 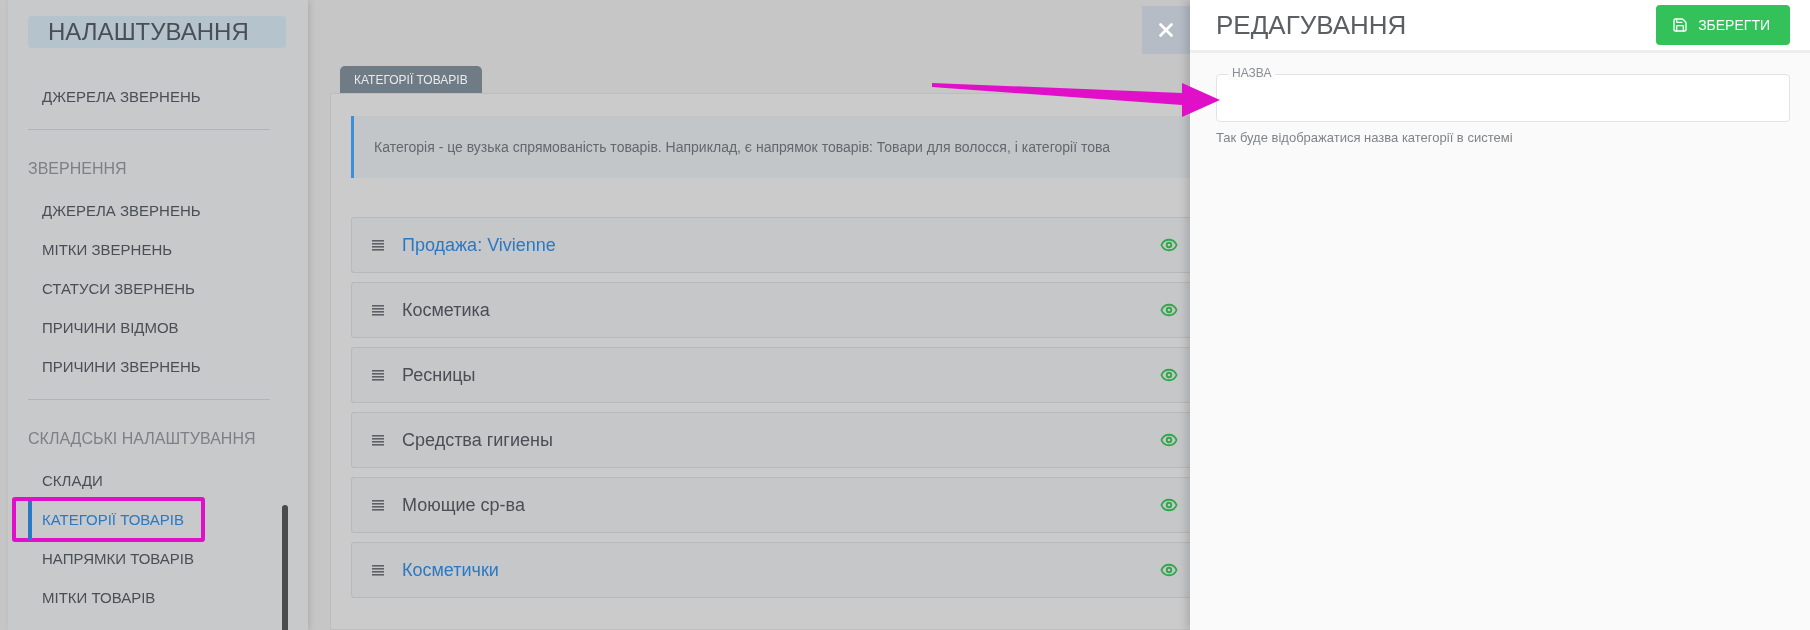 I want to click on category-name: Косметички, so click(x=451, y=570).